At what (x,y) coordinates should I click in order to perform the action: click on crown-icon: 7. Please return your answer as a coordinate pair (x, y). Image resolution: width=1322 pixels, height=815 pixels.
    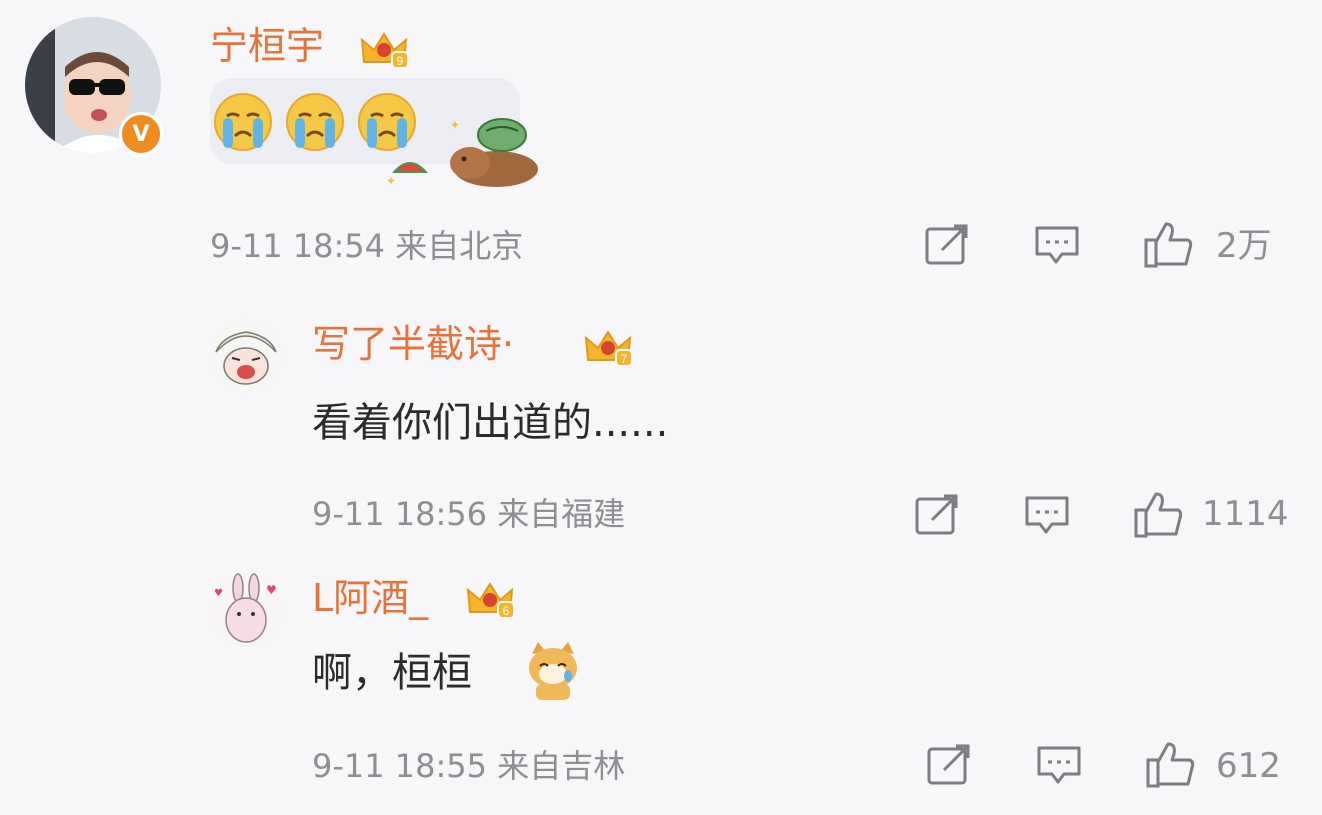
    Looking at the image, I should click on (608, 346).